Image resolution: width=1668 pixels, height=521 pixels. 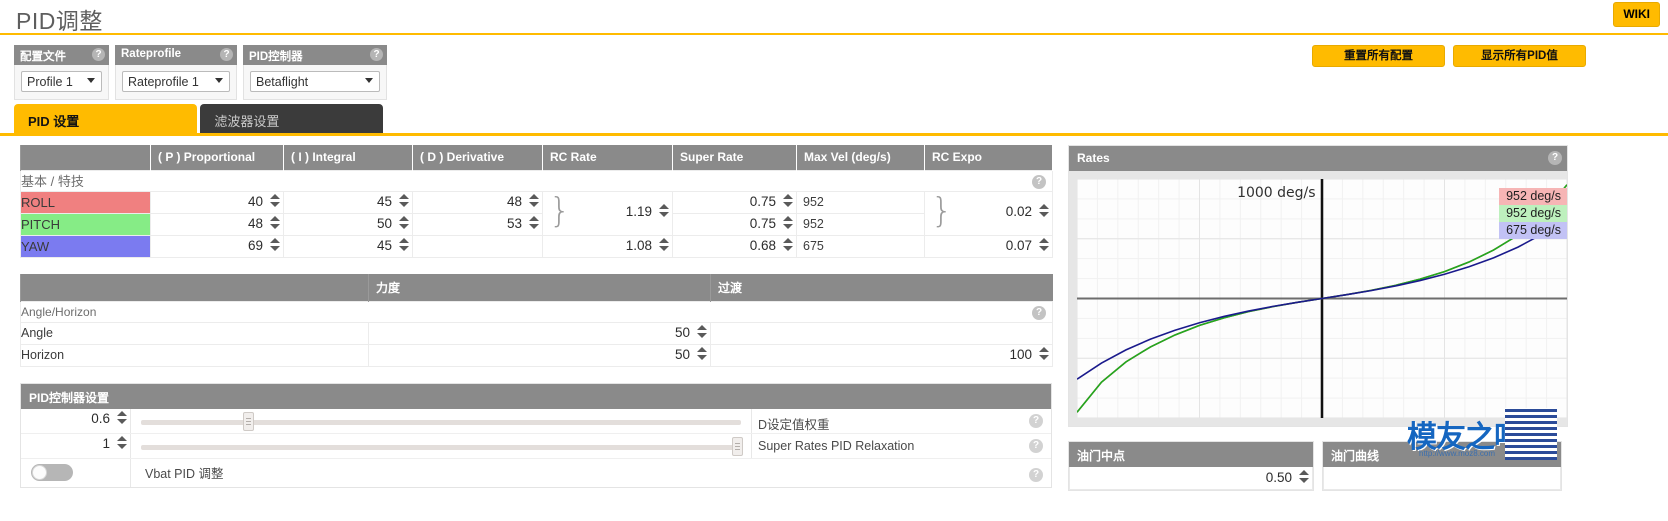 I want to click on reset-all-button: 重置所有配置, so click(x=1378, y=56).